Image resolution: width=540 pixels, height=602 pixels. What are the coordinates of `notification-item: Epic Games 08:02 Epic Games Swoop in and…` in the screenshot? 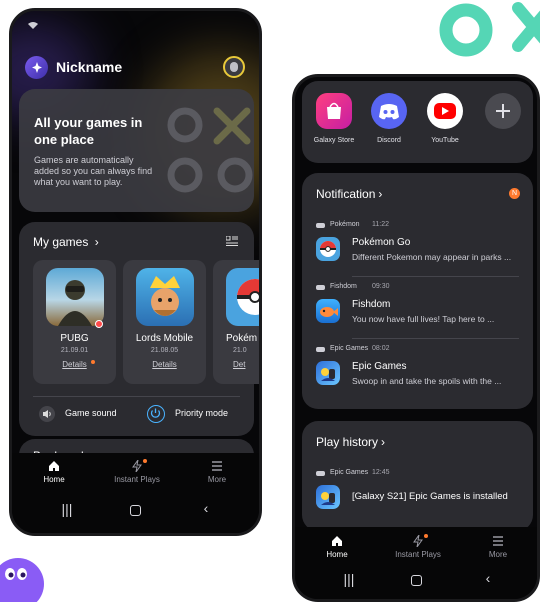 It's located at (420, 371).